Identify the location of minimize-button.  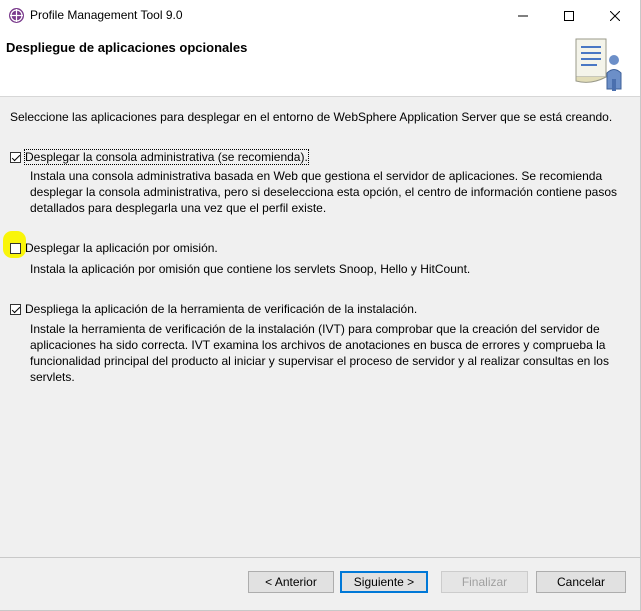
(523, 15).